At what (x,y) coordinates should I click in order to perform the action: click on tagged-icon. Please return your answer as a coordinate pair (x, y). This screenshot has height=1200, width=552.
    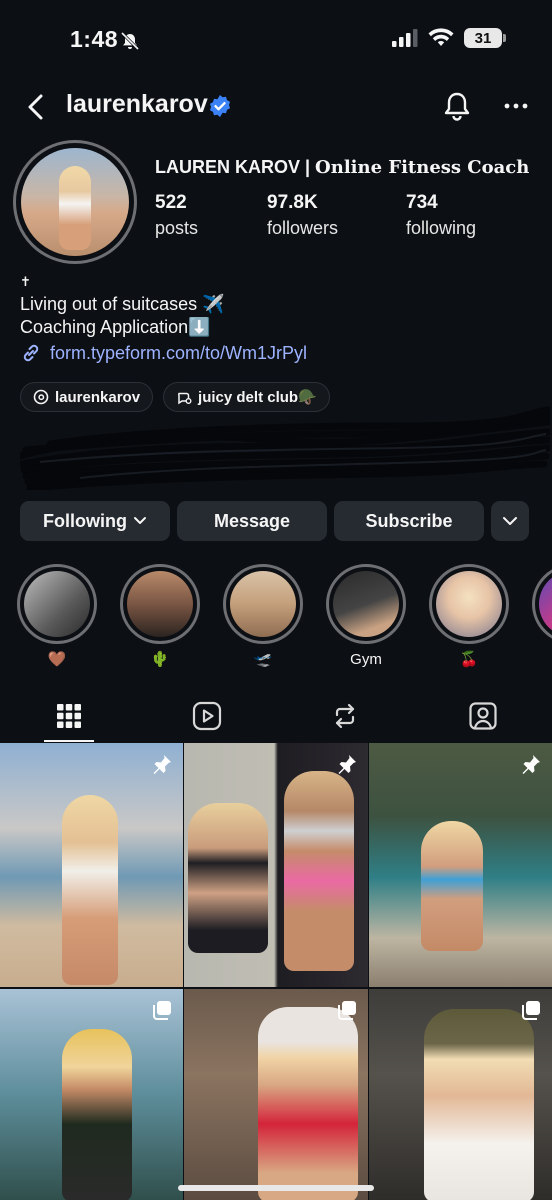
    Looking at the image, I should click on (483, 716).